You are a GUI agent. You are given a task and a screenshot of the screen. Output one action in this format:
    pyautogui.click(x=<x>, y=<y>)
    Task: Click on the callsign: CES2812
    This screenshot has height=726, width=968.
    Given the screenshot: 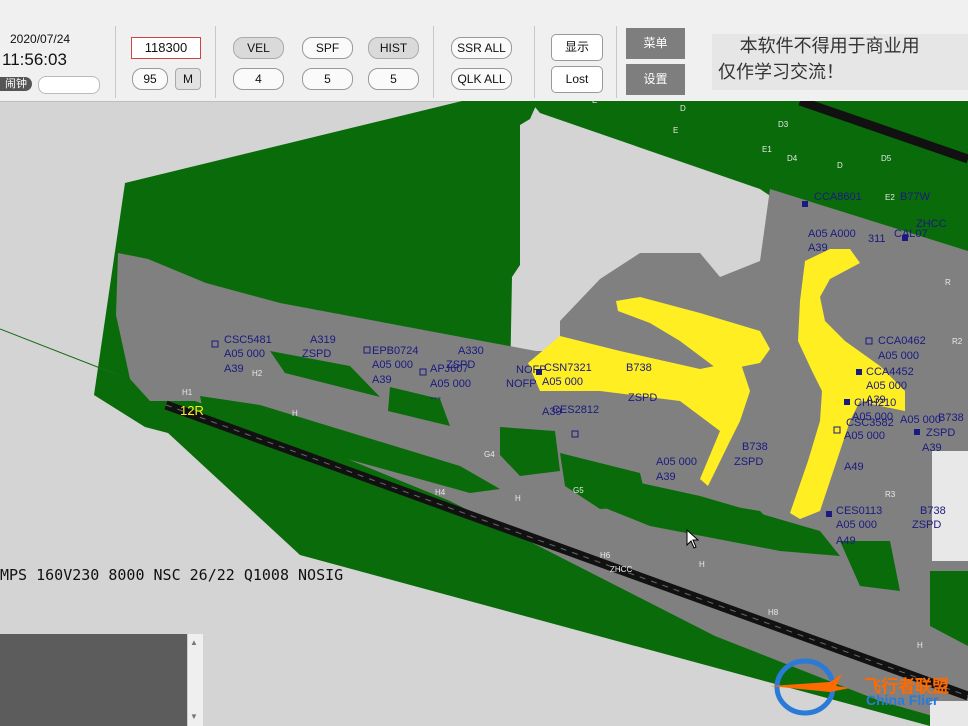 What is the action you would take?
    pyautogui.click(x=575, y=410)
    